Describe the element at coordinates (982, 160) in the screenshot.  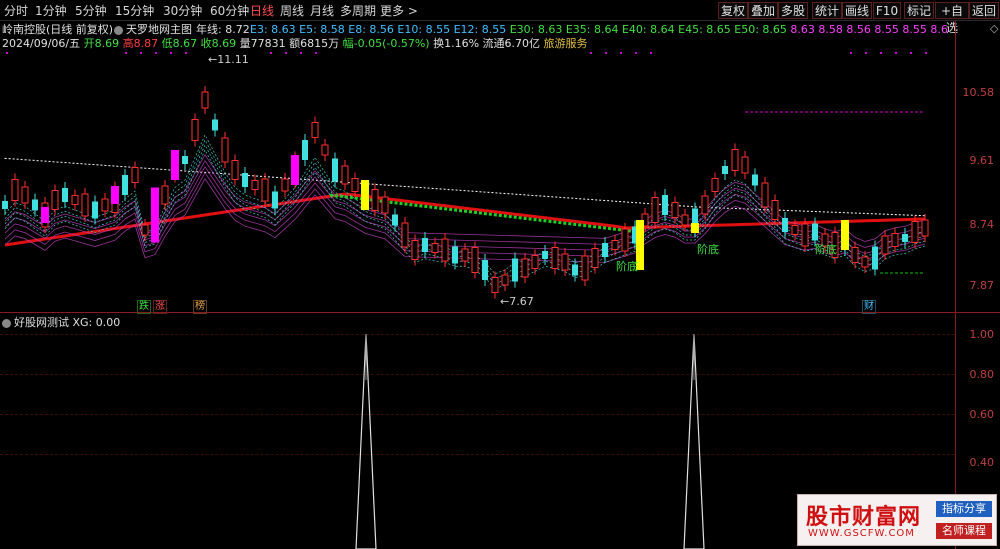
I see `price-tick-2: 9.61` at that location.